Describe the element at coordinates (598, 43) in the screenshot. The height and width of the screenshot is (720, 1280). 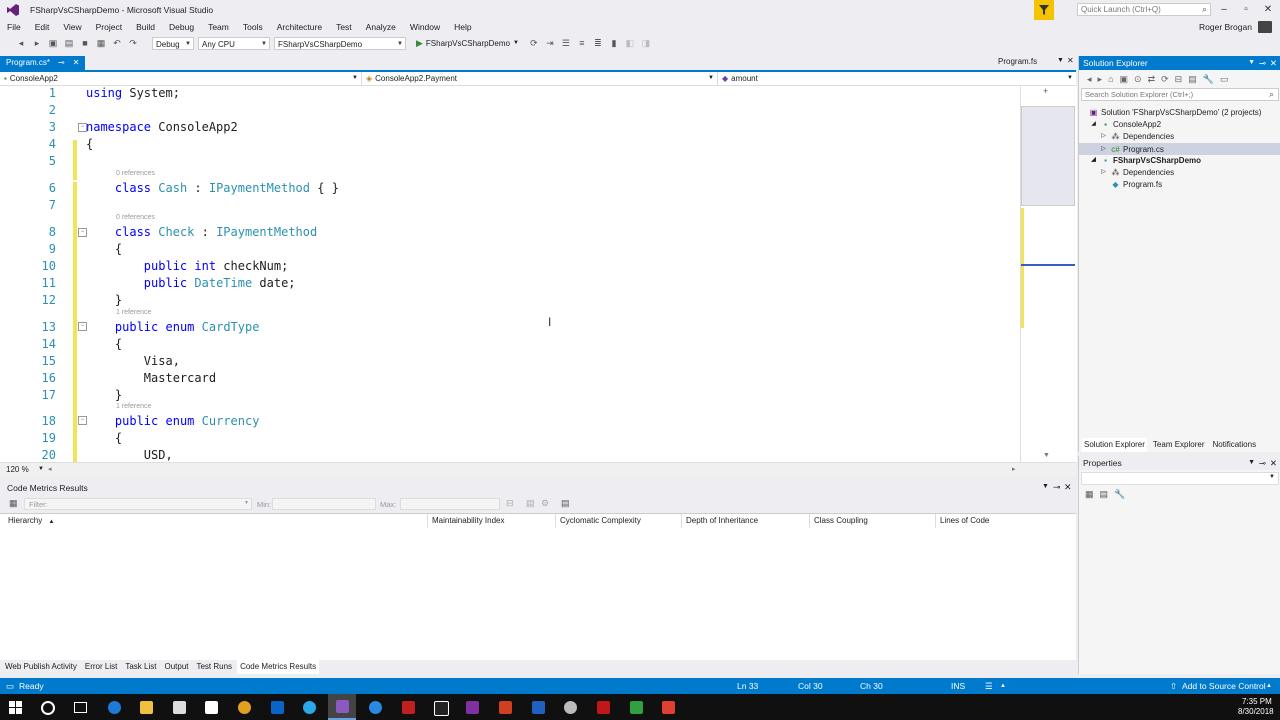
I see `comment-icon: ≣` at that location.